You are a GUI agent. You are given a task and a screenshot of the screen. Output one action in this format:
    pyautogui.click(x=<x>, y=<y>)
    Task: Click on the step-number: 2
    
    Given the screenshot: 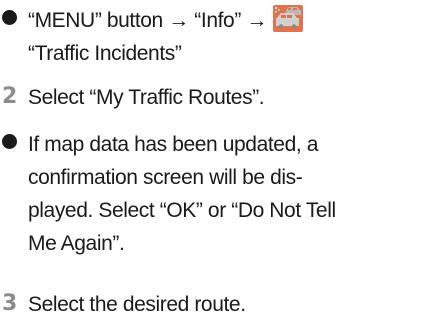 What is the action you would take?
    pyautogui.click(x=10, y=96)
    